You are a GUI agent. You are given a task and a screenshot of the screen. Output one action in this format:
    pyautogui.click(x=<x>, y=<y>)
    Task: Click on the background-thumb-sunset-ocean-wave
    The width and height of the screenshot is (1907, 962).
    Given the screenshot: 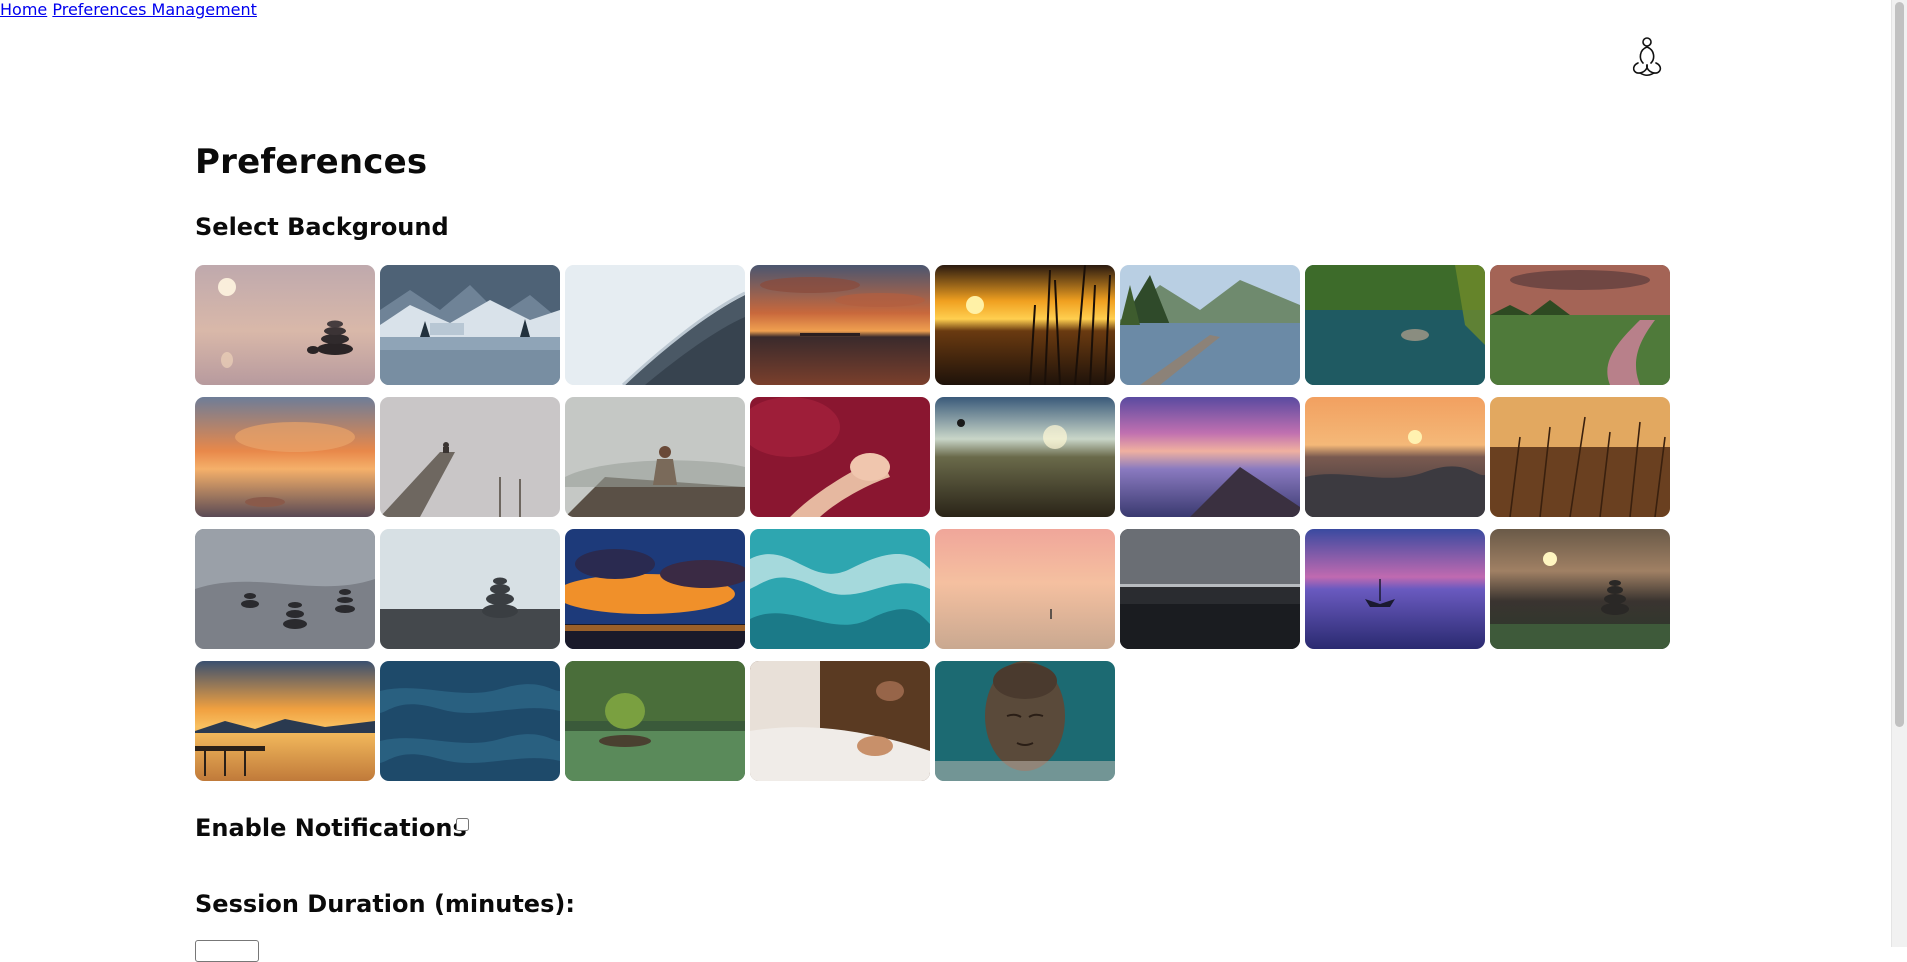 What is the action you would take?
    pyautogui.click(x=1395, y=457)
    